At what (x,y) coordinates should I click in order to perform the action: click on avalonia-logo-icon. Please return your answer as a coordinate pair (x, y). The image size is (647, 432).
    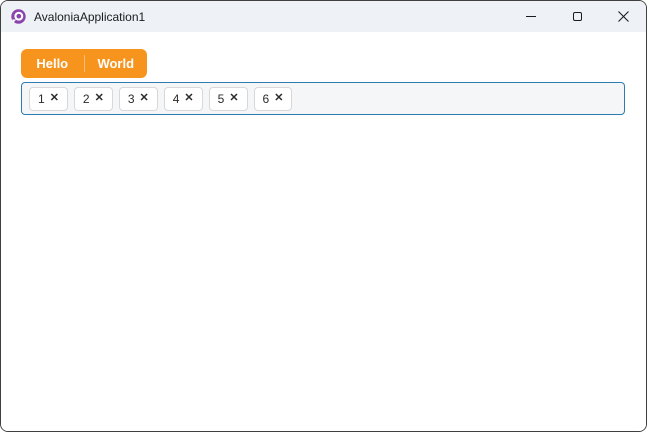
    Looking at the image, I should click on (18, 16).